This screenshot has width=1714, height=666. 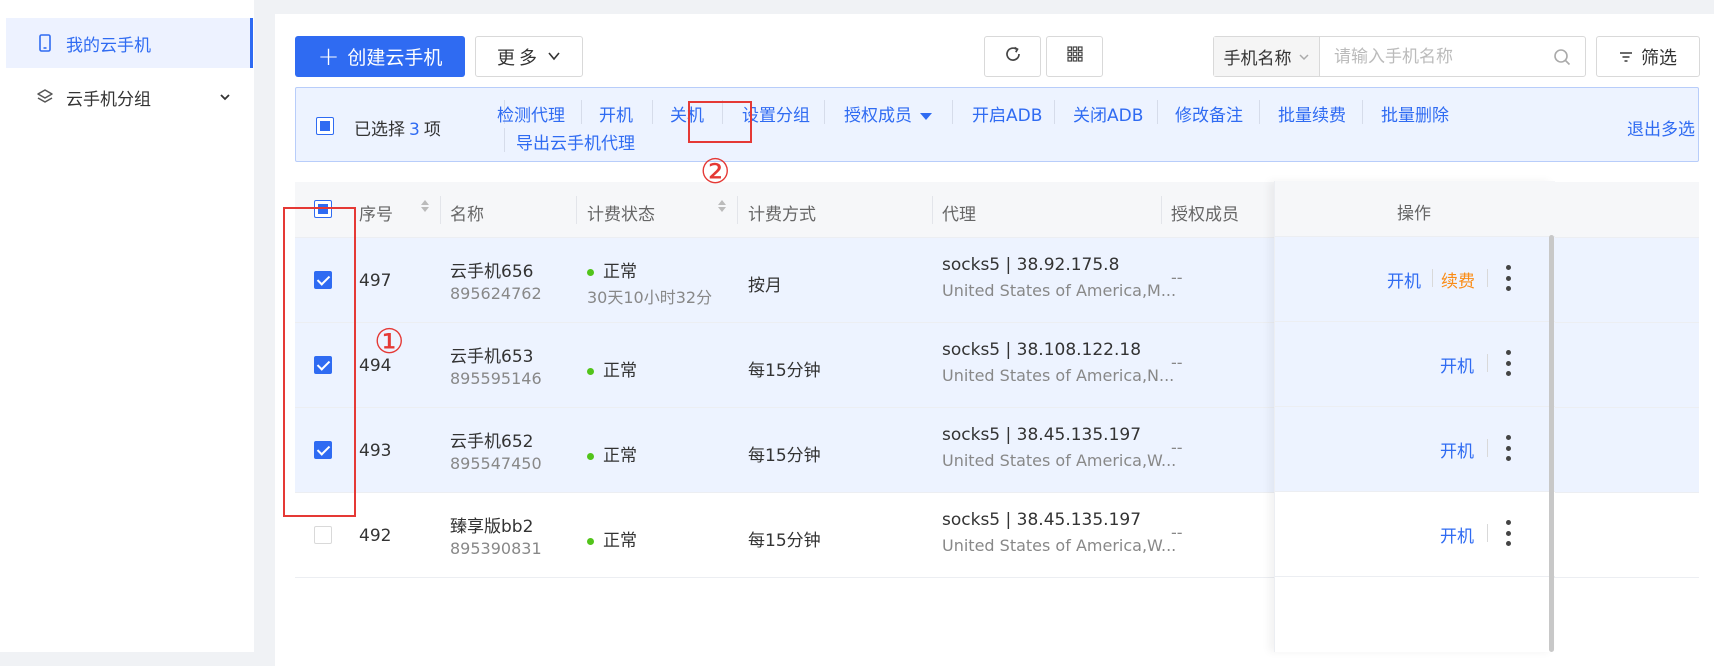 What do you see at coordinates (720, 122) in the screenshot?
I see `annotation-box-power-off` at bounding box center [720, 122].